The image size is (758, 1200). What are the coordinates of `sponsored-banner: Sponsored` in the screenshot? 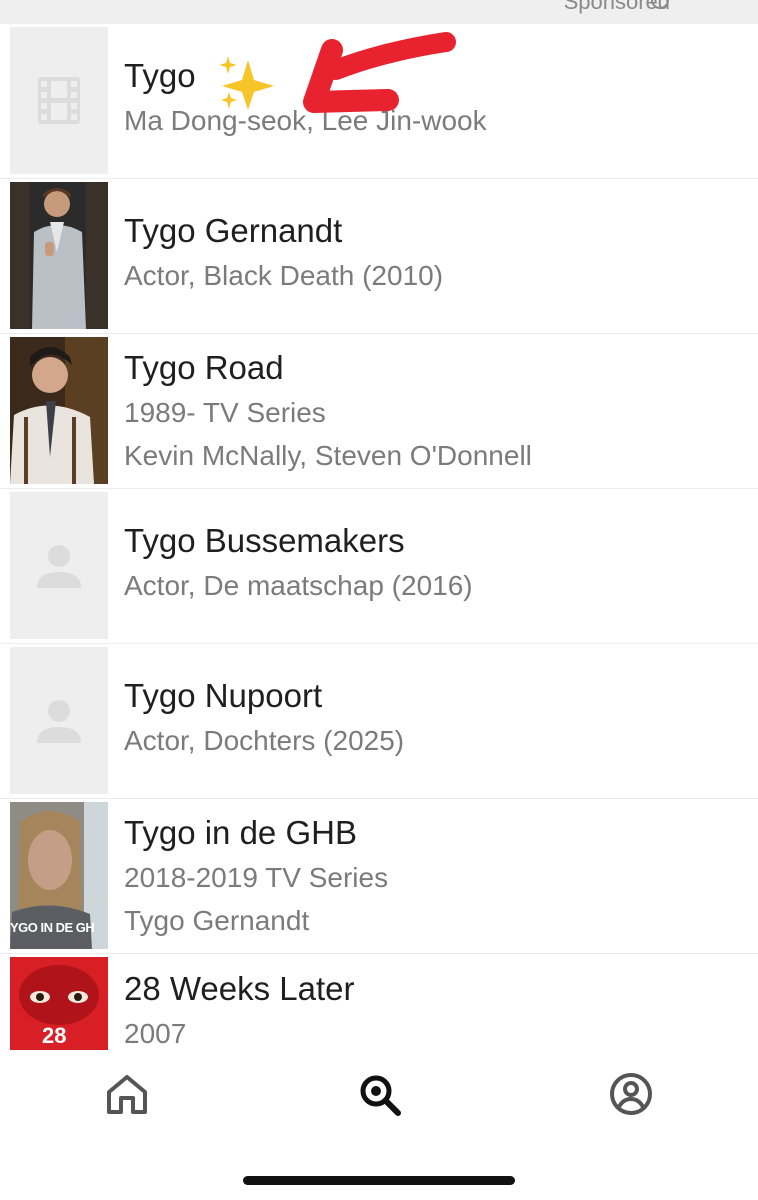 It's located at (379, 12).